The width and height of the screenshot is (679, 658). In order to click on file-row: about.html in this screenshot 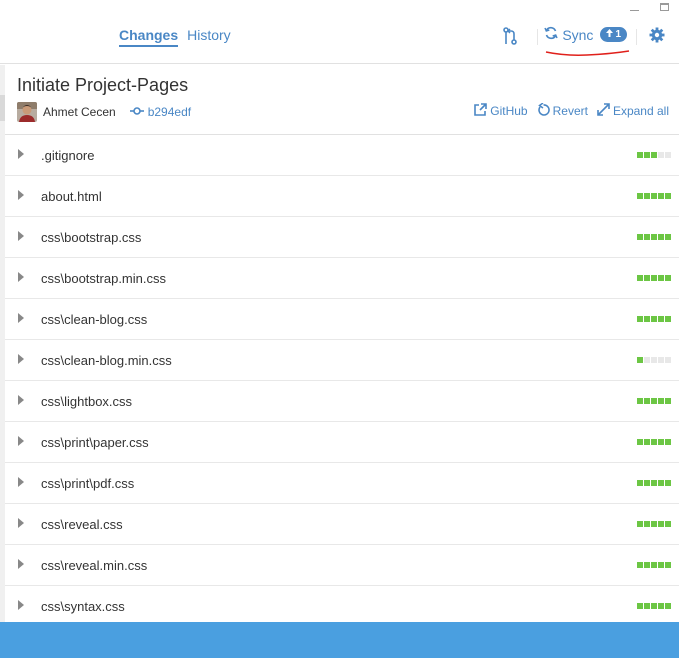, I will do `click(342, 196)`.